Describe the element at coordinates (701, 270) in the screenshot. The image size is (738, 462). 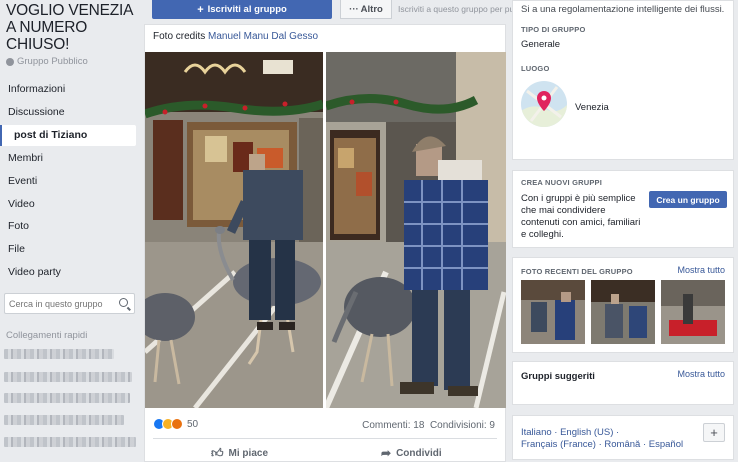
I see `recent-photos-see-all: Mostra tutto` at that location.